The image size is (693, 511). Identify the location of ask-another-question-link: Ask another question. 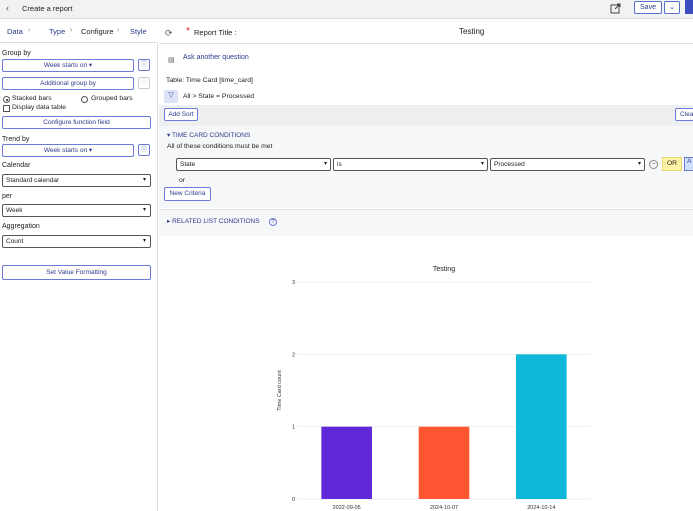
(216, 57).